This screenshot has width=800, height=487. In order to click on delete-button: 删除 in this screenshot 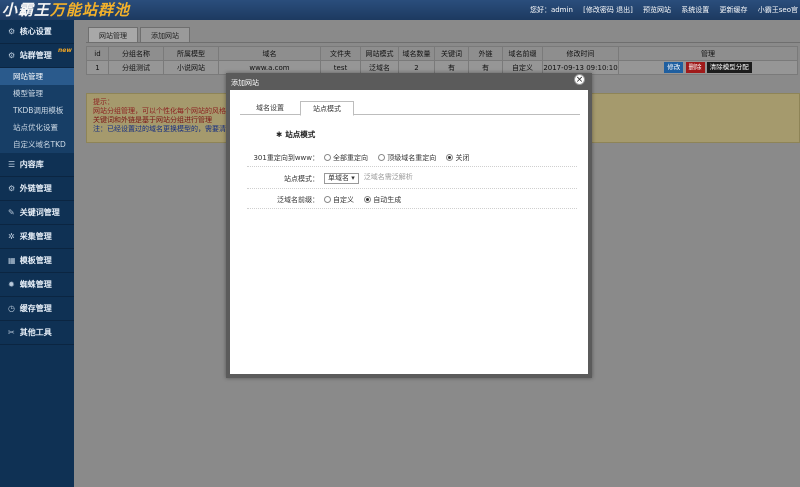, I will do `click(695, 67)`.